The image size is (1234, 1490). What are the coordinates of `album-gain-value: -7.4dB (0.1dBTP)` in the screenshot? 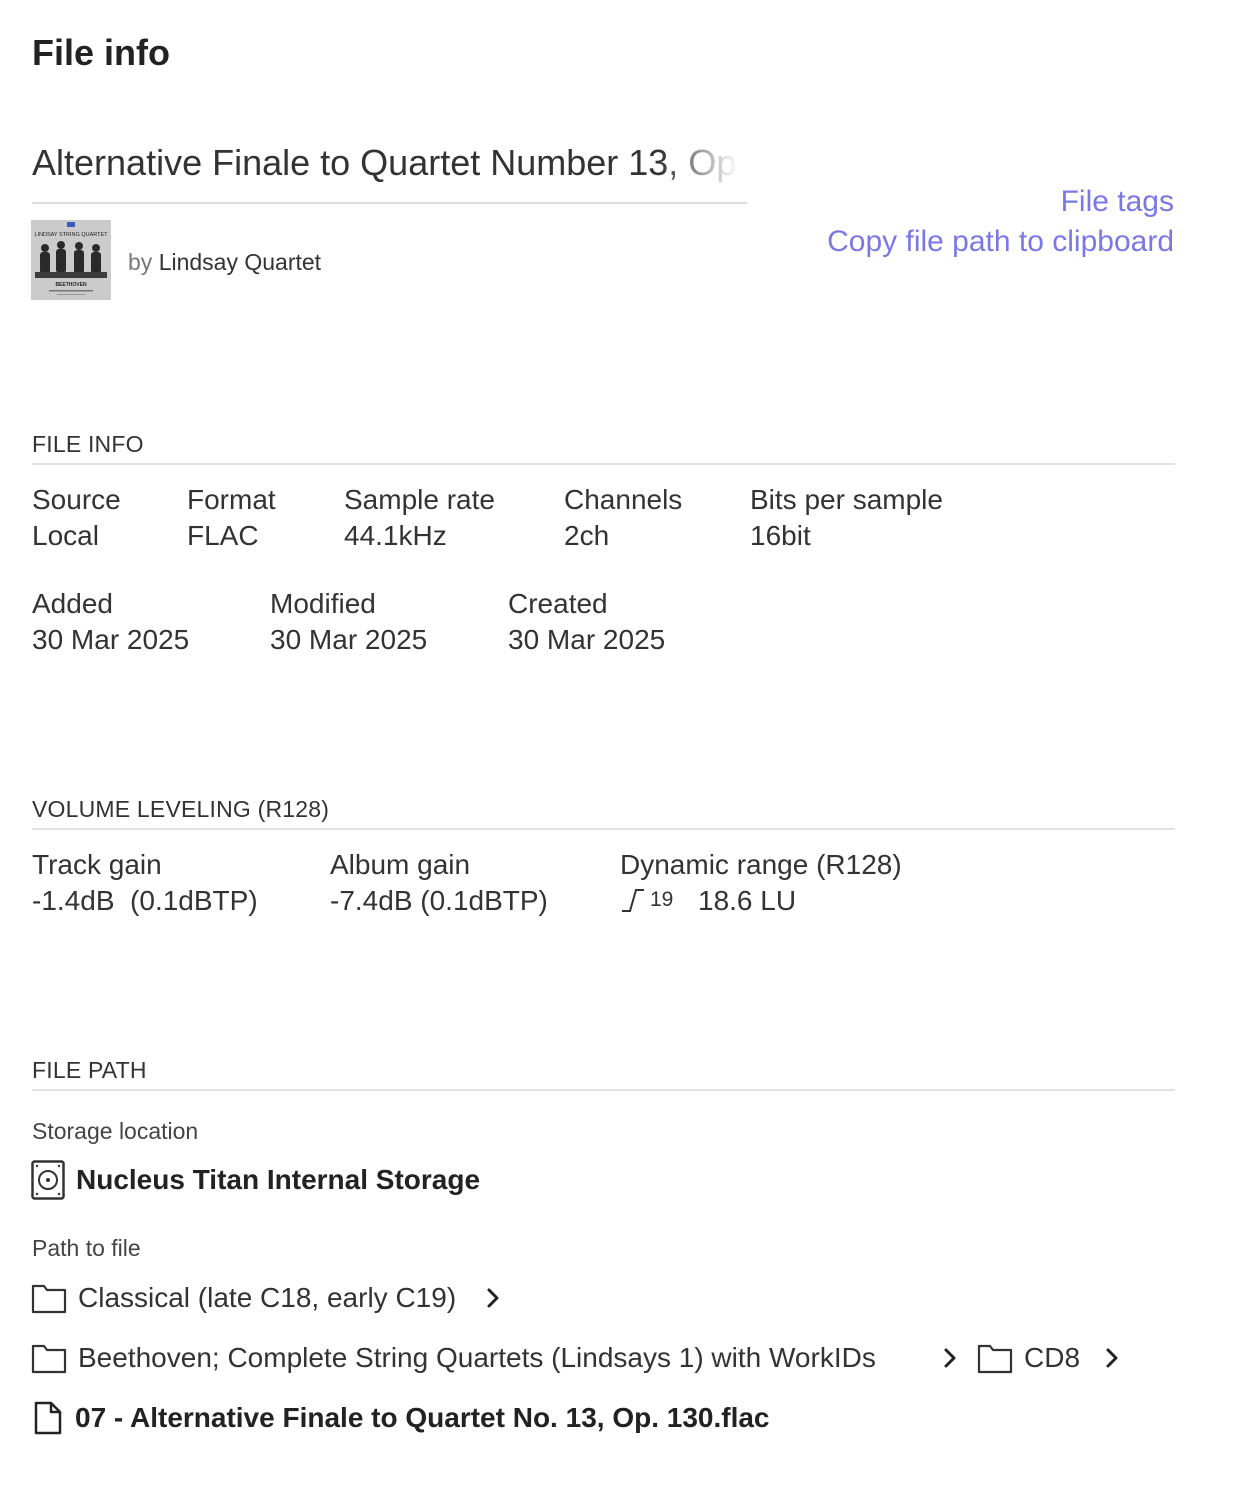 It's located at (439, 900).